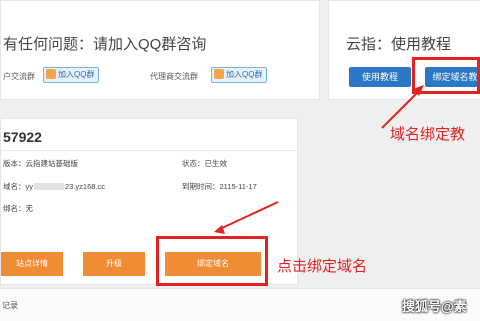  What do you see at coordinates (174, 76) in the screenshot?
I see `agent-group-label: 代理商交流群` at bounding box center [174, 76].